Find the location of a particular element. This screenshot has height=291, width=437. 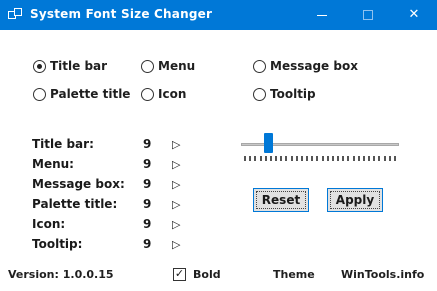

slider-ticks is located at coordinates (320, 158).